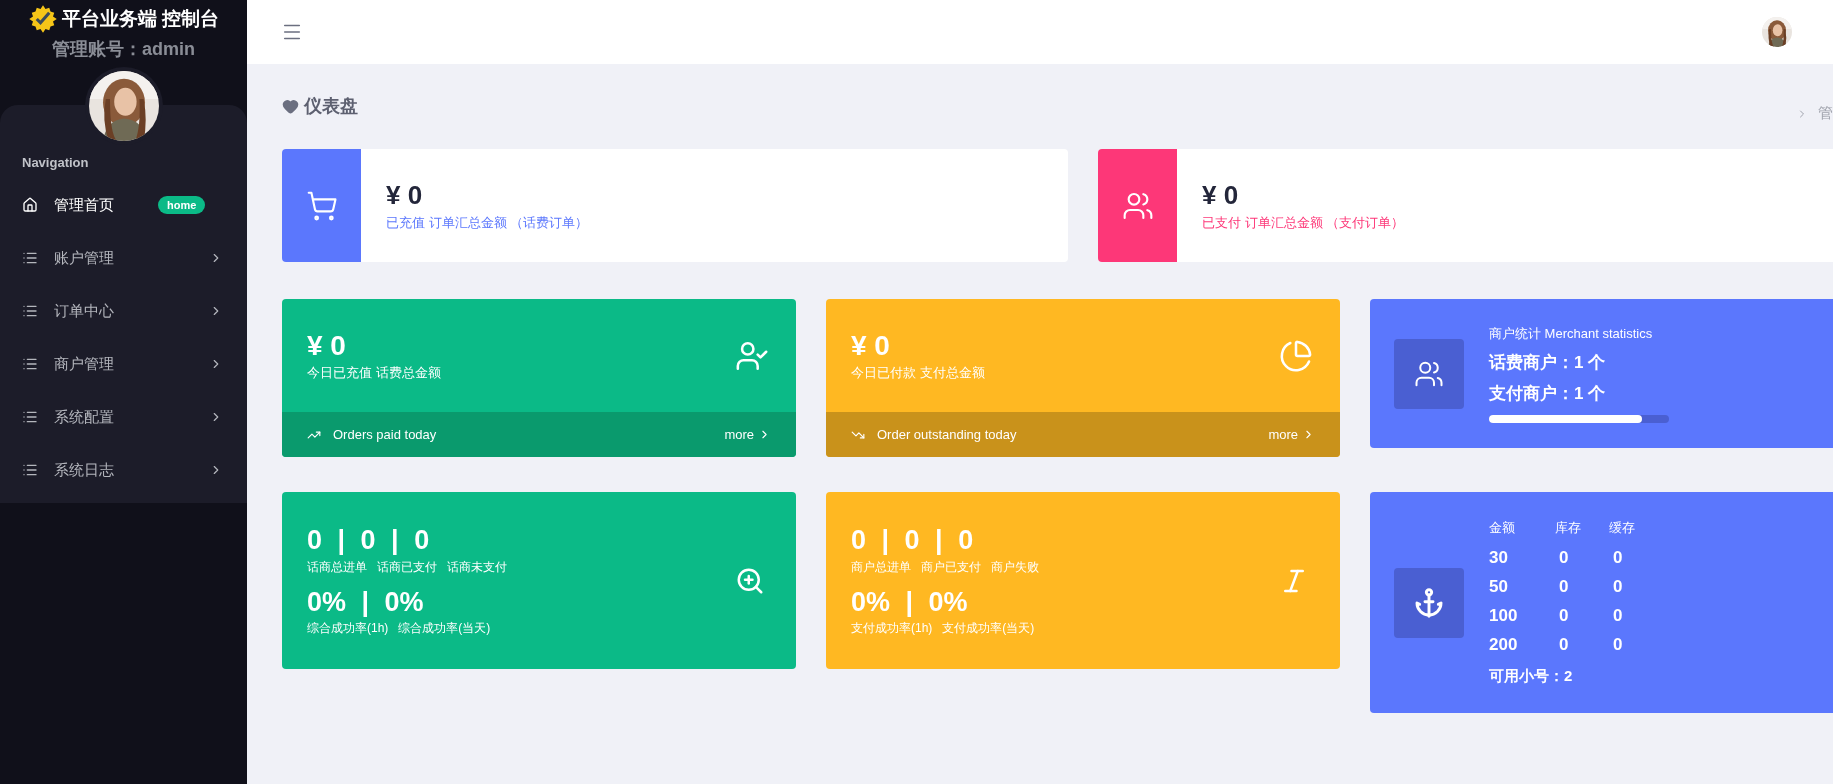  I want to click on nav-item: 账户管理, so click(123, 258).